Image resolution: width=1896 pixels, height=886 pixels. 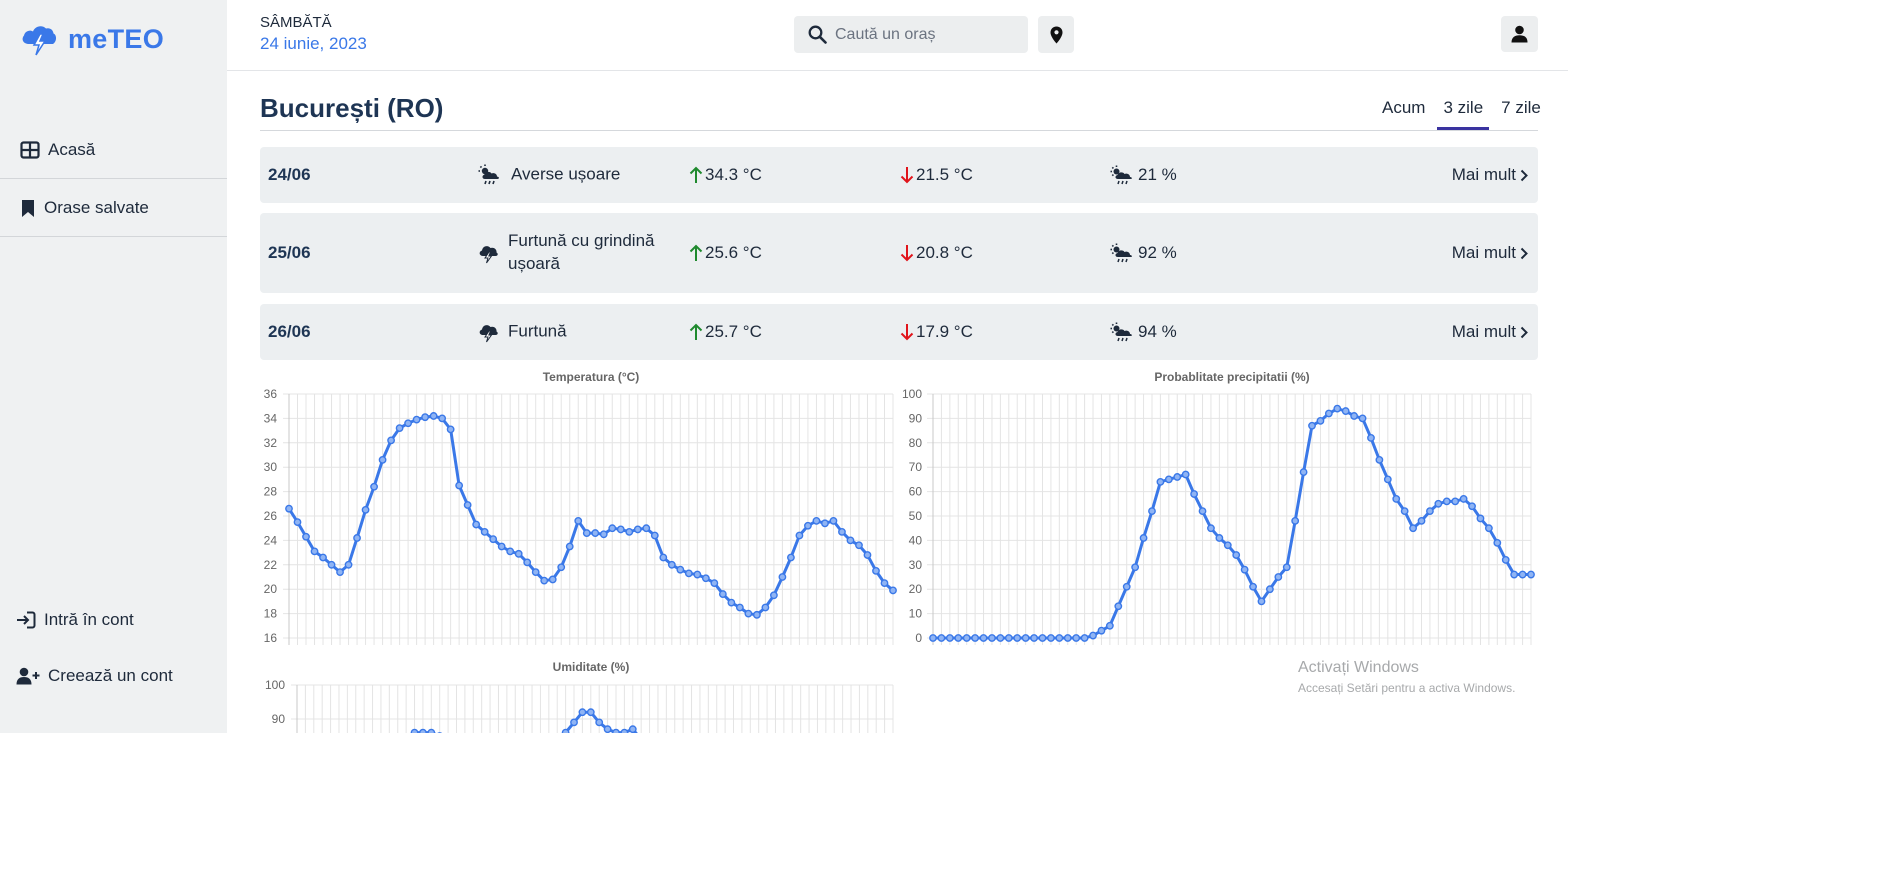 What do you see at coordinates (1358, 667) in the screenshot?
I see `watermark-title: Activați Windows` at bounding box center [1358, 667].